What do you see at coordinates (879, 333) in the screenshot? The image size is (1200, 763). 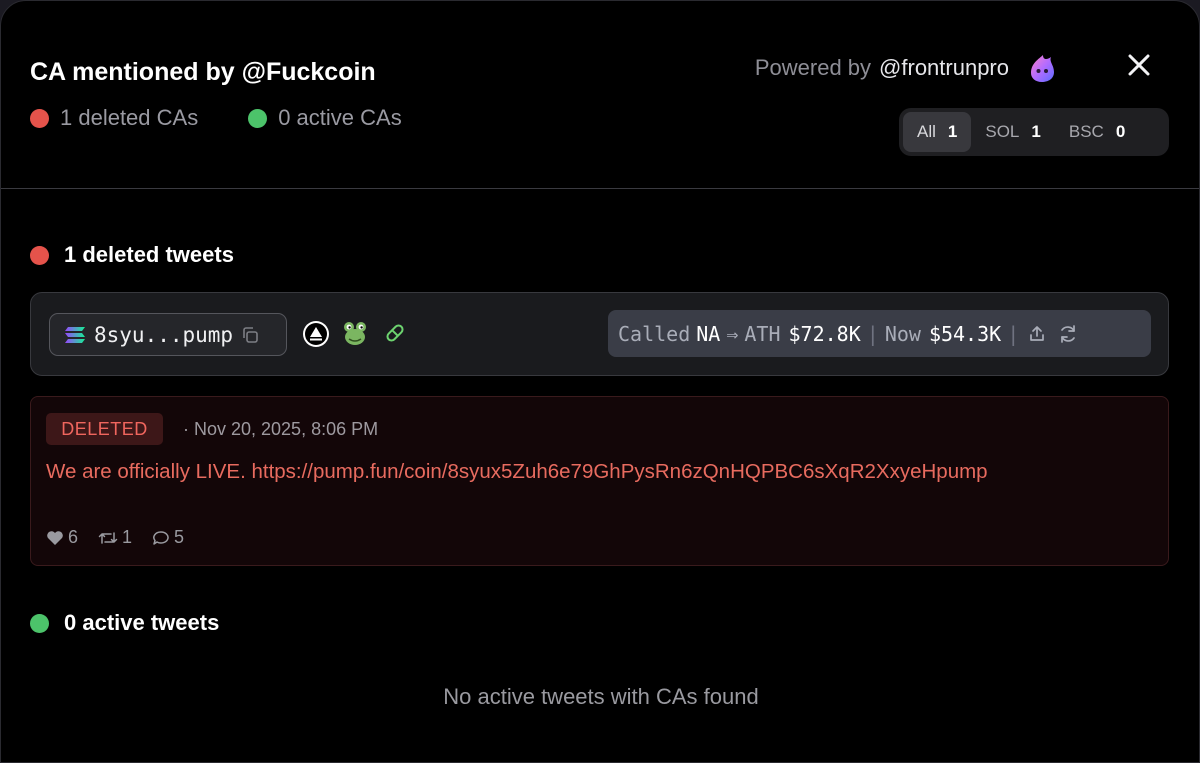 I see `token-metrics: Called NA ⇒ ATH $72.8K | Now $54.3K |` at bounding box center [879, 333].